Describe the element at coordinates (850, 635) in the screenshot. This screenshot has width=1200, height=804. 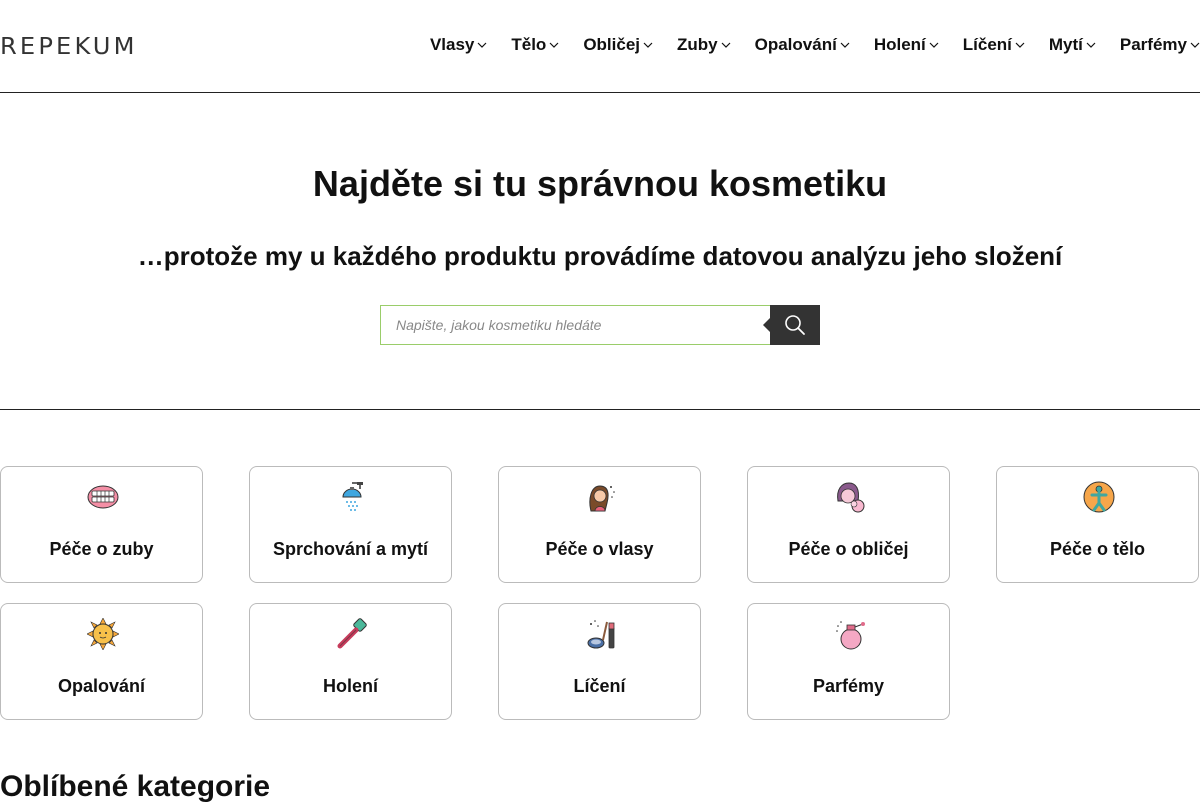
I see `perfume-icon` at that location.